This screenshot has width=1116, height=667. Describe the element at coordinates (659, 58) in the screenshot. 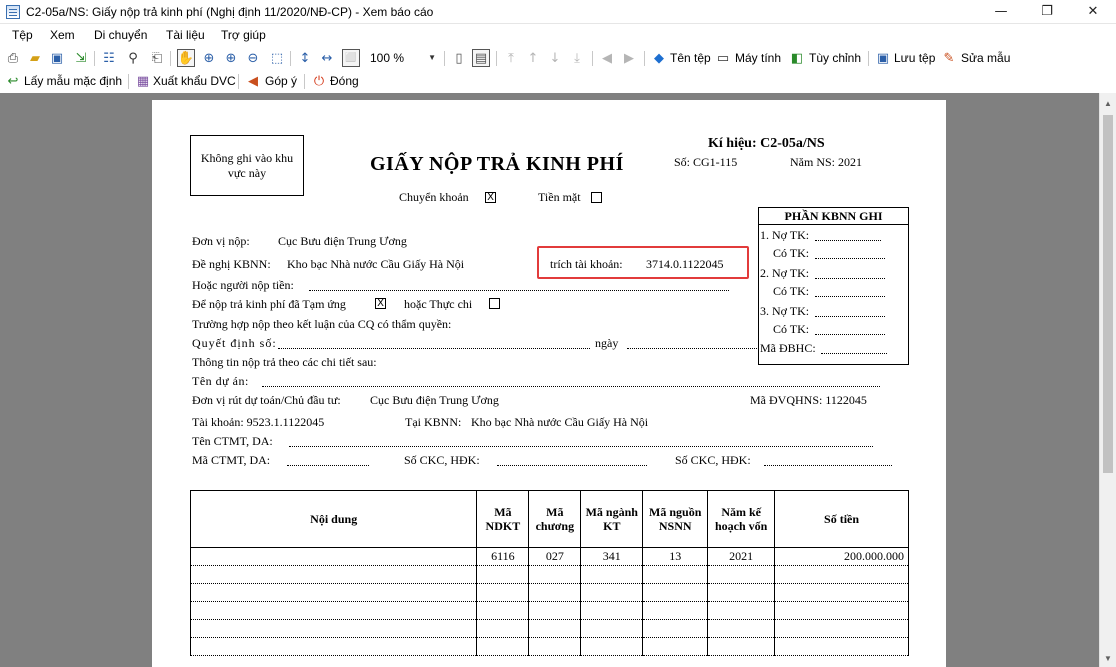

I see `info-icon: ◆` at that location.